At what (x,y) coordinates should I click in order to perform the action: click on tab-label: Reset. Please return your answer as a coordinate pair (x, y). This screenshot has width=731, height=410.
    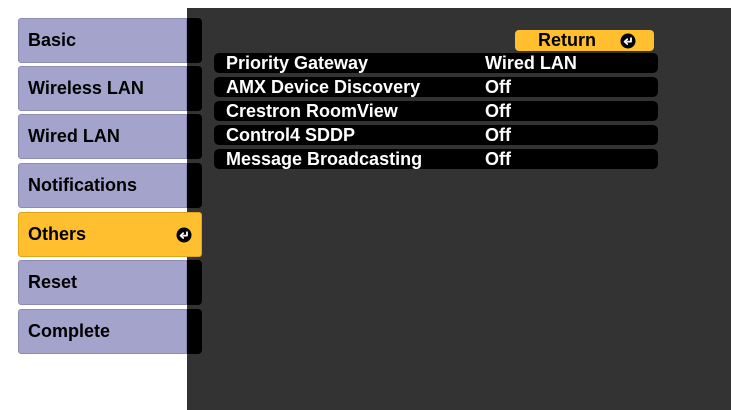
    Looking at the image, I should click on (53, 282).